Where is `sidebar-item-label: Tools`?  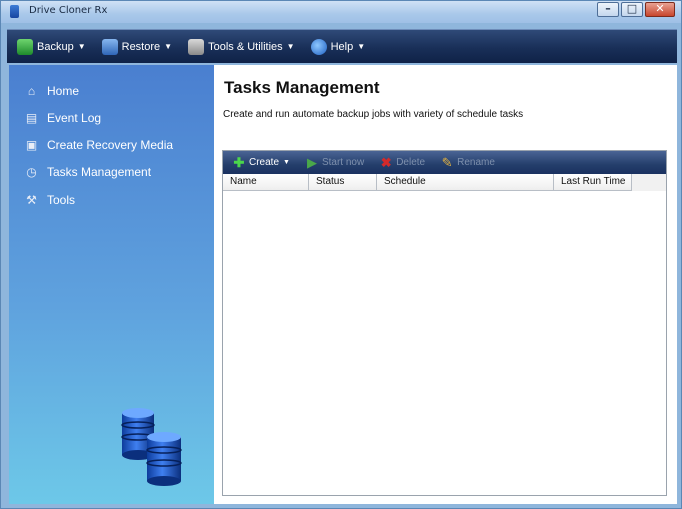 sidebar-item-label: Tools is located at coordinates (61, 200).